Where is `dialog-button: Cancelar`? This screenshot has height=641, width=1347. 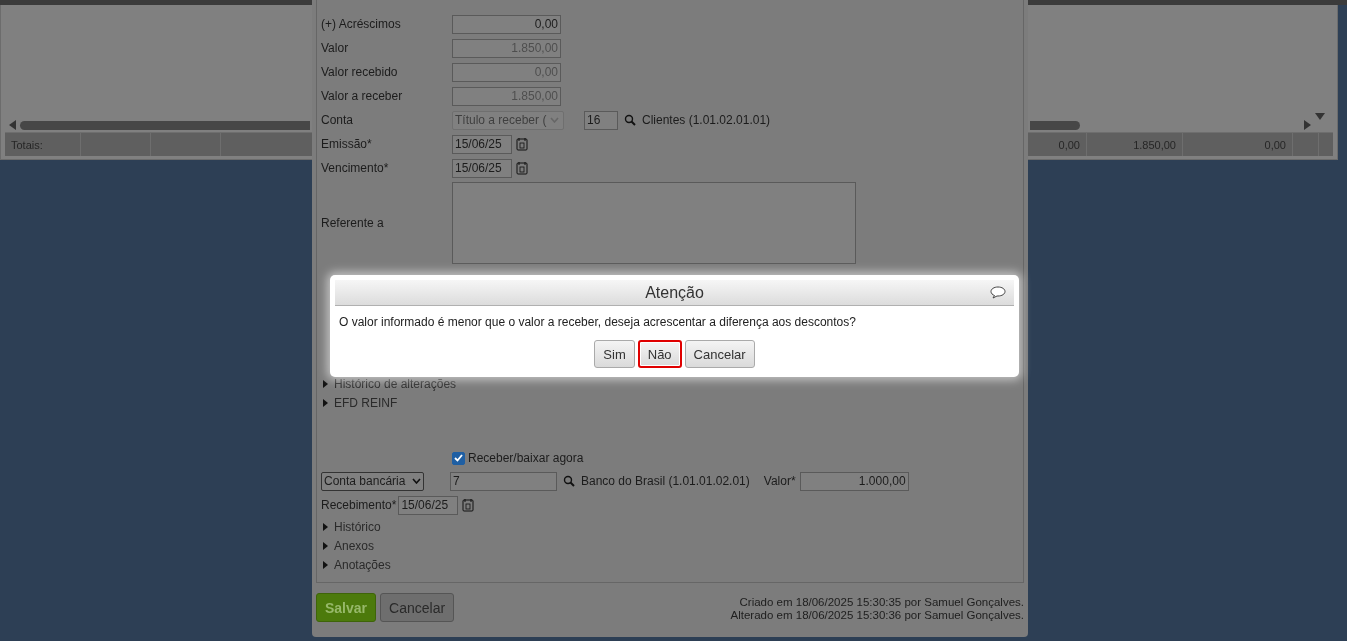
dialog-button: Cancelar is located at coordinates (719, 354).